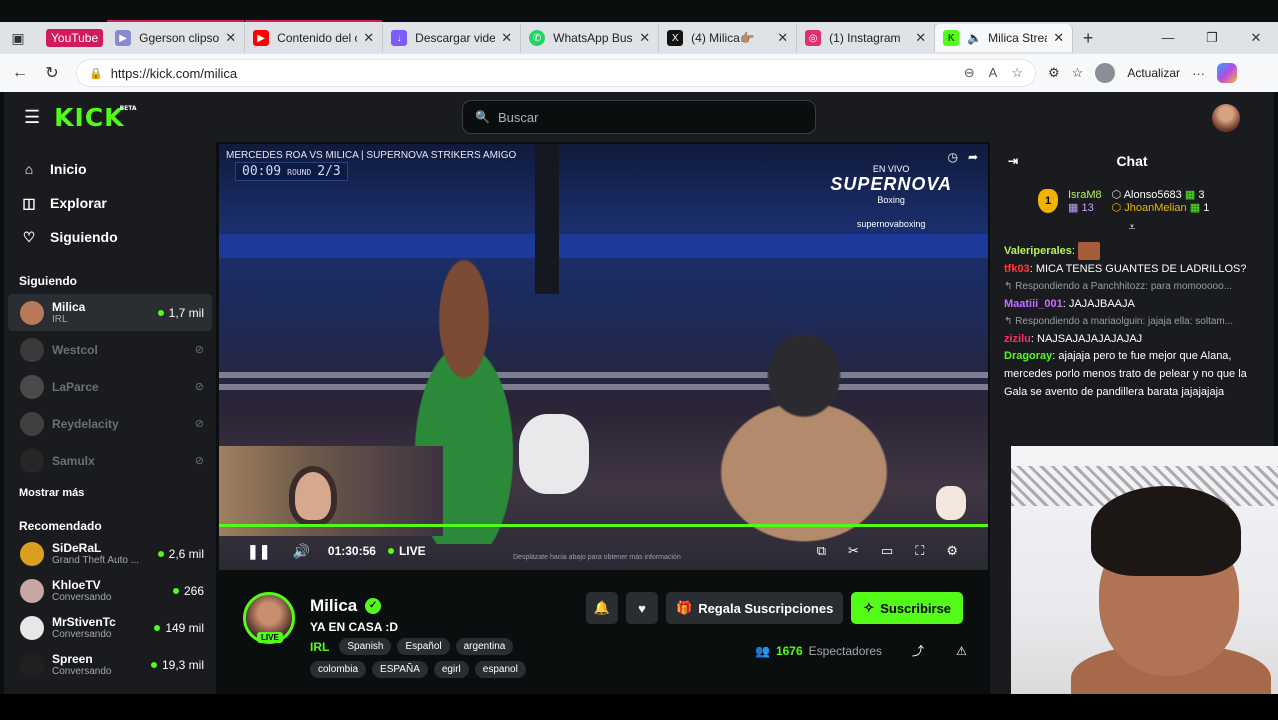 Image resolution: width=1278 pixels, height=720 pixels. I want to click on tab-group-youtube: YouTube, so click(75, 38).